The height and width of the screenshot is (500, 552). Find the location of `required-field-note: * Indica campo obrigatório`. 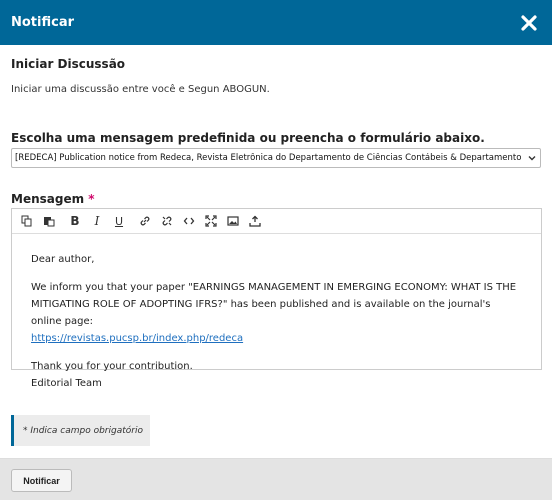

required-field-note: * Indica campo obrigatório is located at coordinates (80, 430).